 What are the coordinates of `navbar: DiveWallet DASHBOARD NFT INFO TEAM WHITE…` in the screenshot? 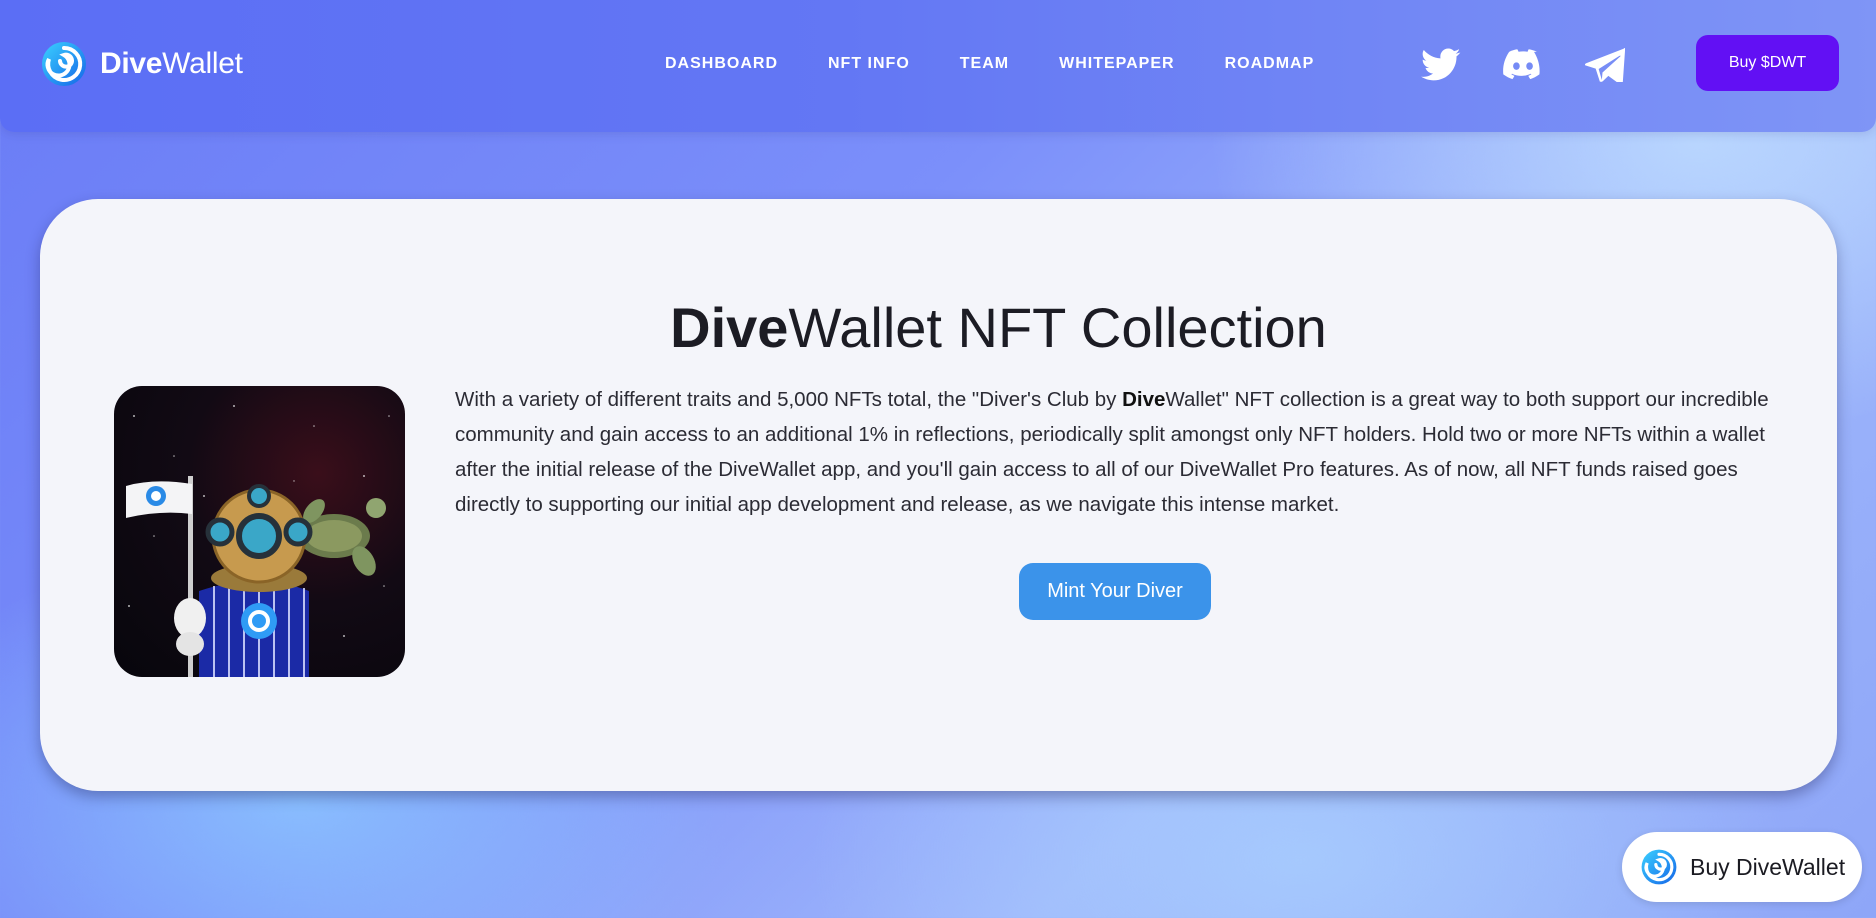 It's located at (938, 66).